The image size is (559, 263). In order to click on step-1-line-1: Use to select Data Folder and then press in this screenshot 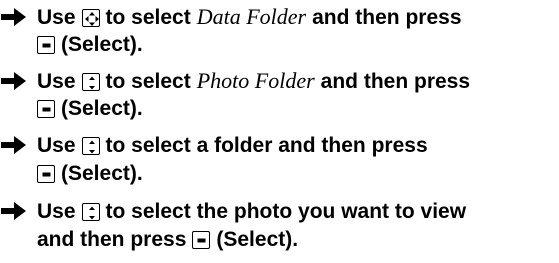, I will do `click(231, 17)`.